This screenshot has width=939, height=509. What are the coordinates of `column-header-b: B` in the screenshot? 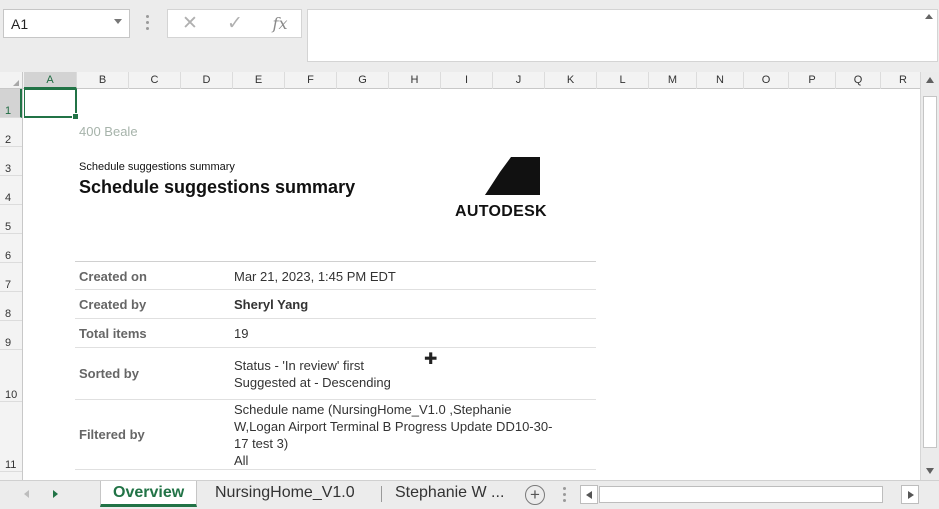 It's located at (103, 80).